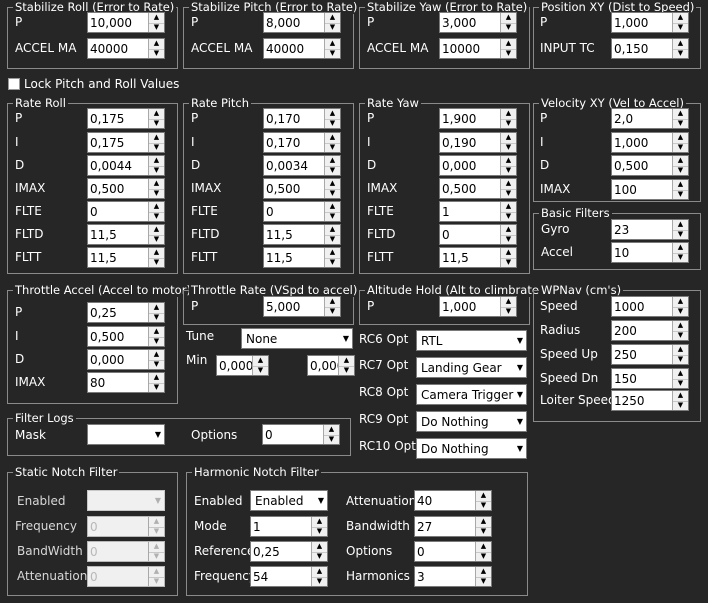 Image resolution: width=708 pixels, height=603 pixels. I want to click on wpnav-input: 200 ▲ ▼, so click(650, 330).